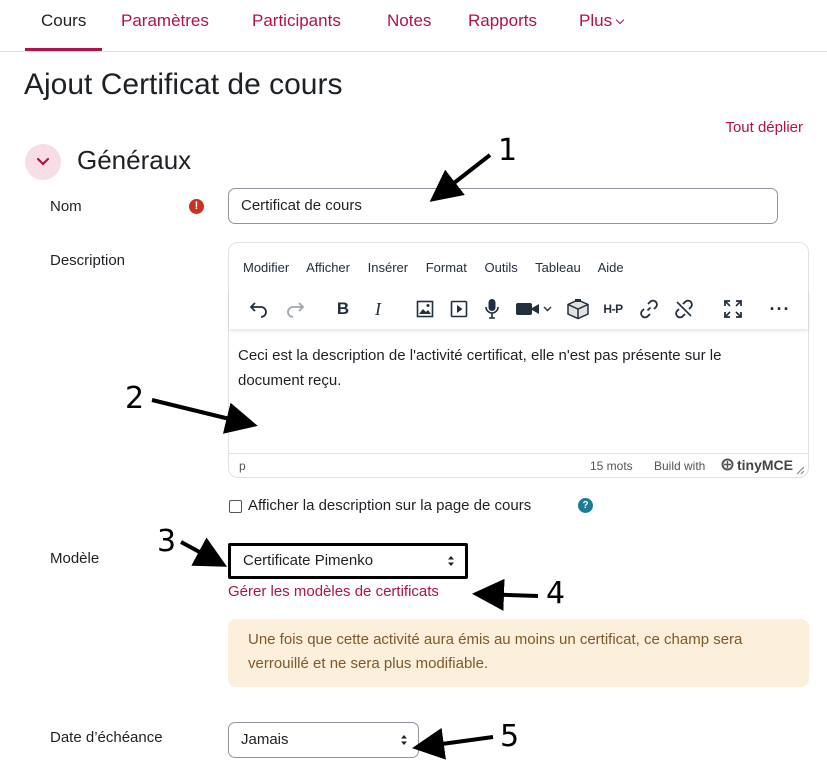 The width and height of the screenshot is (827, 774). Describe the element at coordinates (556, 593) in the screenshot. I see `annotation-number-4: 4` at that location.